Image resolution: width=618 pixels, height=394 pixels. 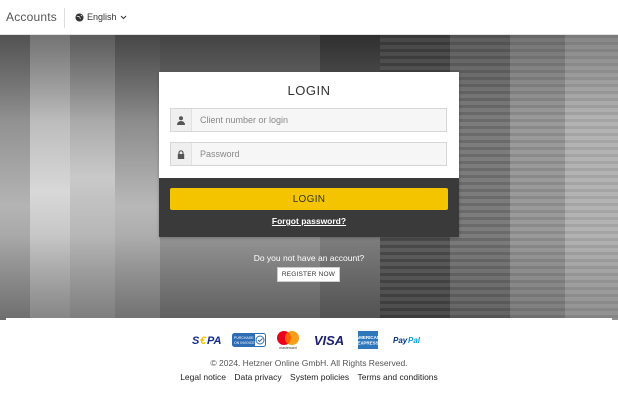 I want to click on purchase-on-invoice-logo: PURCHASE ON INVOICE, so click(x=249, y=340).